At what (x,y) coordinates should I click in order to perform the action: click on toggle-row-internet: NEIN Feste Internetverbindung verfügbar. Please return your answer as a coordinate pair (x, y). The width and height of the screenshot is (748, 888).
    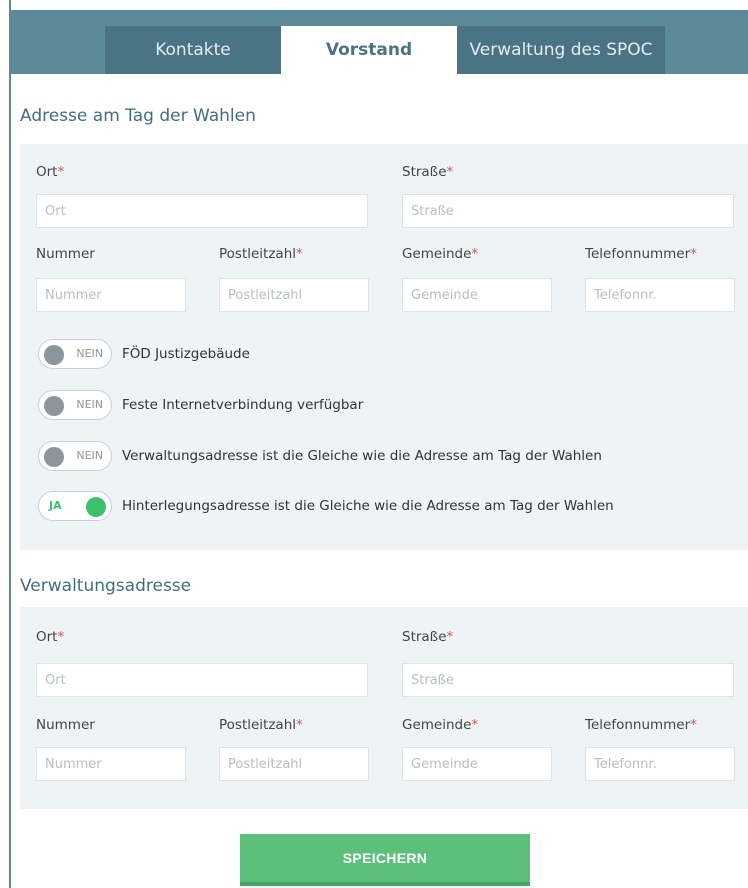
    Looking at the image, I should click on (200, 405).